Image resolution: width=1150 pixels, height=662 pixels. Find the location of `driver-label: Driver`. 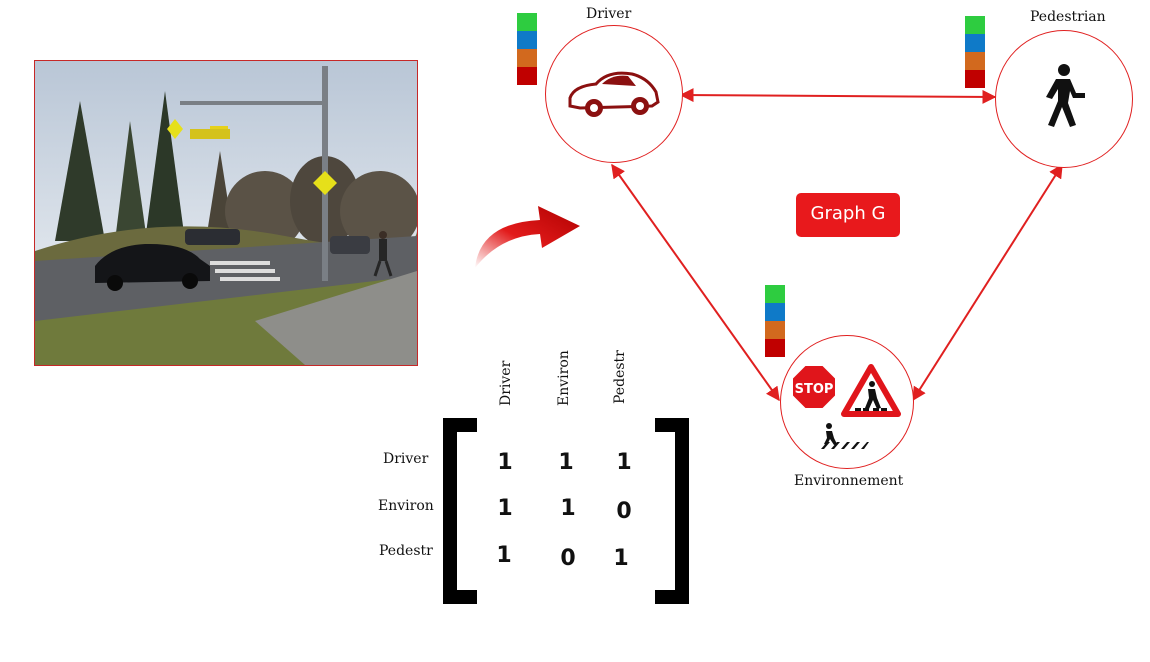

driver-label: Driver is located at coordinates (609, 14).